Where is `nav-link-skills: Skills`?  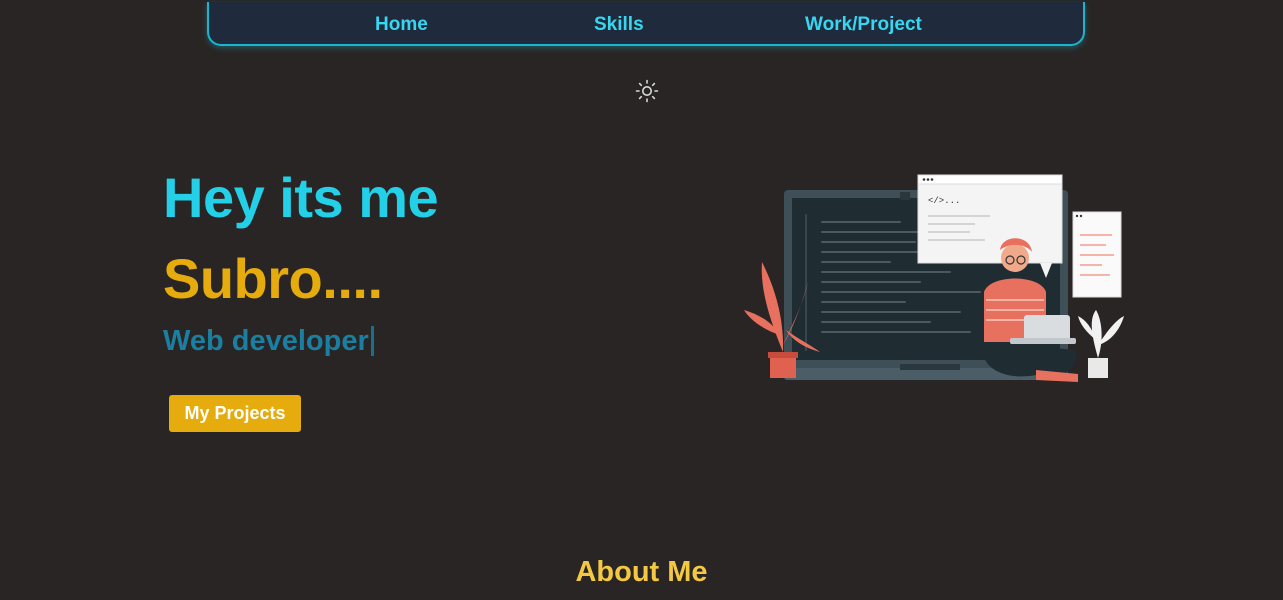
nav-link-skills: Skills is located at coordinates (619, 25).